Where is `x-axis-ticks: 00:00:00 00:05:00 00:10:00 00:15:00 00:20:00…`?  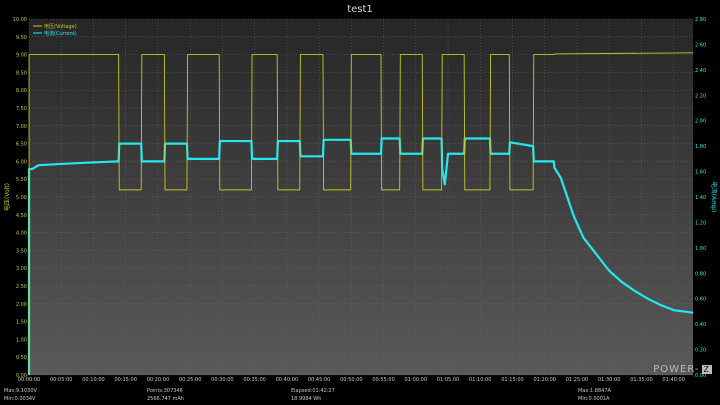
x-axis-ticks: 00:00:00 00:05:00 00:10:00 00:15:00 00:20:00… is located at coordinates (351, 380).